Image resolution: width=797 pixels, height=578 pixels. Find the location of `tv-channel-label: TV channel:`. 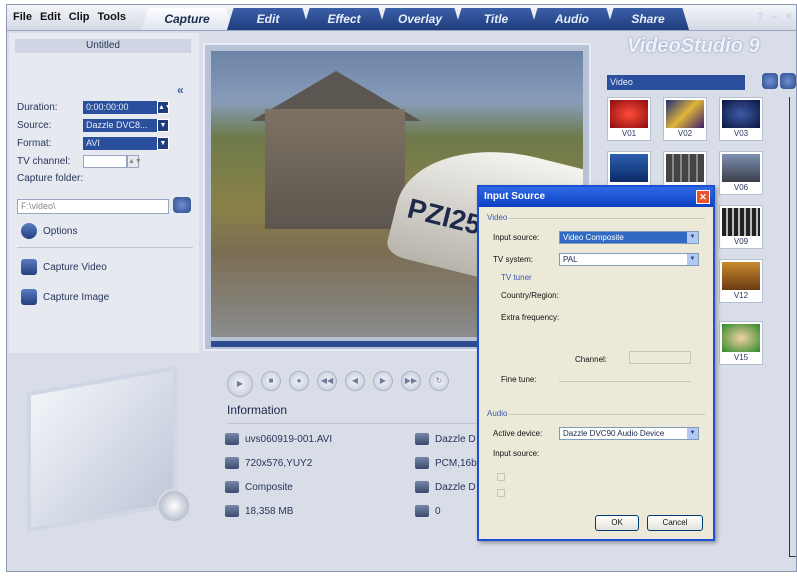

tv-channel-label: TV channel: is located at coordinates (44, 161).